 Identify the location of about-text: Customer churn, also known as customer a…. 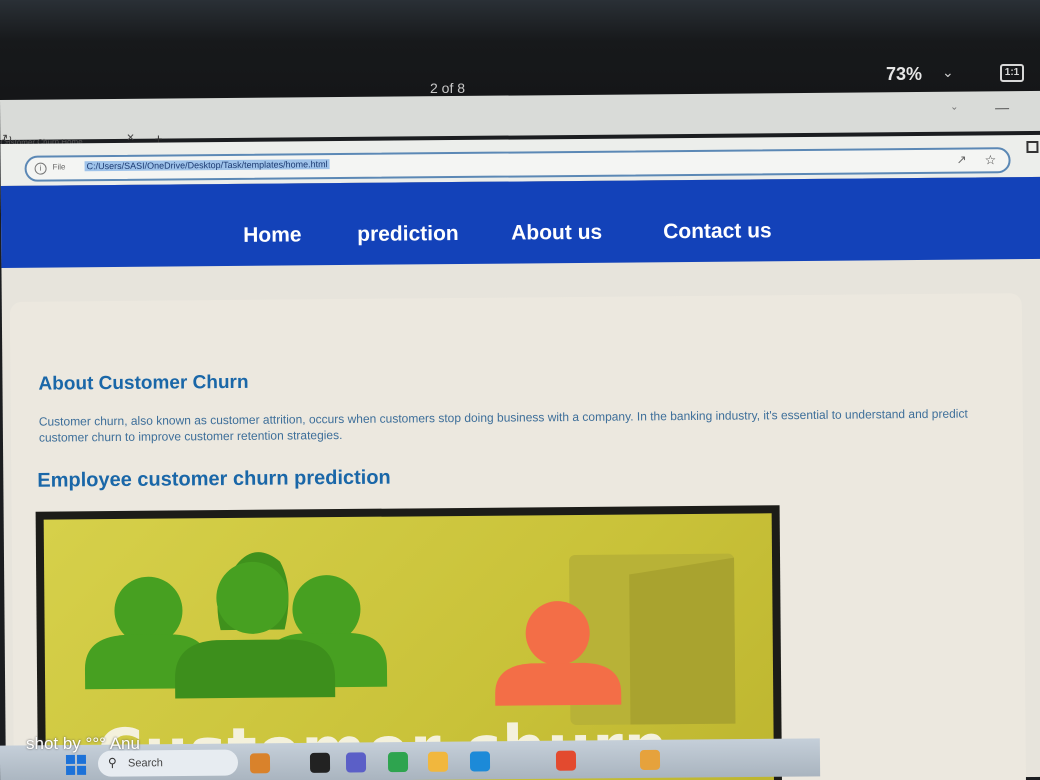
(503, 425).